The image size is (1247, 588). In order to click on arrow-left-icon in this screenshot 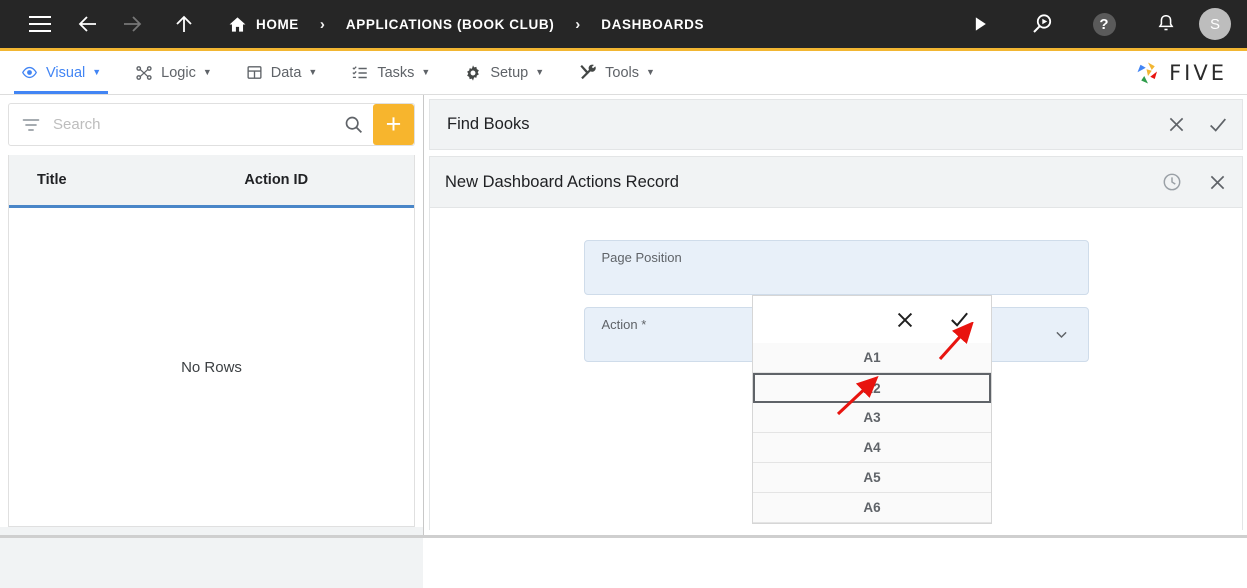, I will do `click(87, 24)`.